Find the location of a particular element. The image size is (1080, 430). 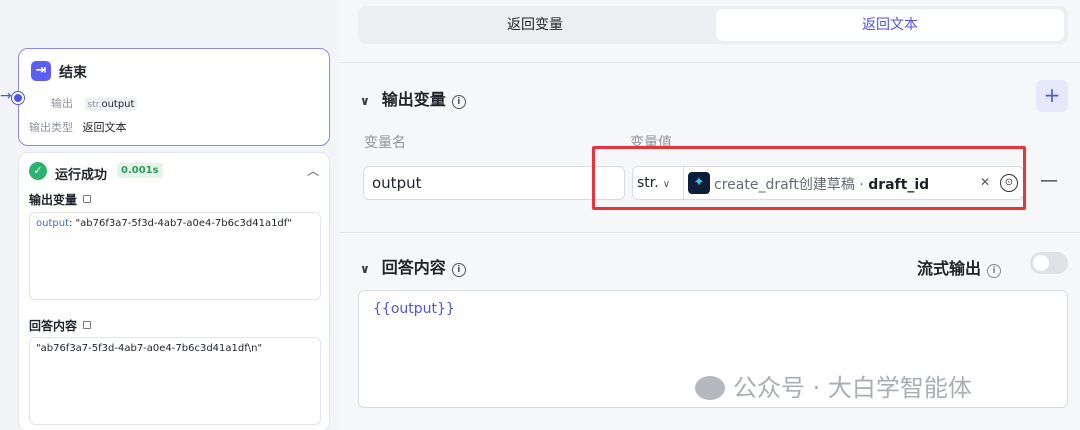

success-check-icon: ✓ is located at coordinates (38, 171).